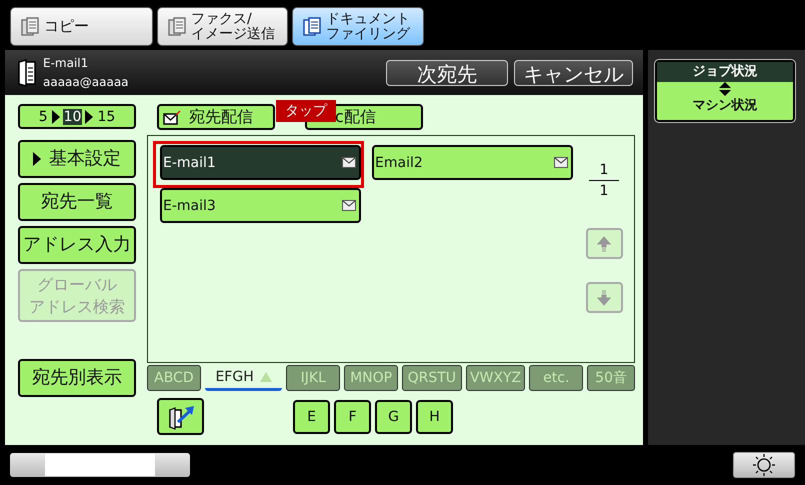  I want to click on address-entry: E-mail1, so click(260, 162).